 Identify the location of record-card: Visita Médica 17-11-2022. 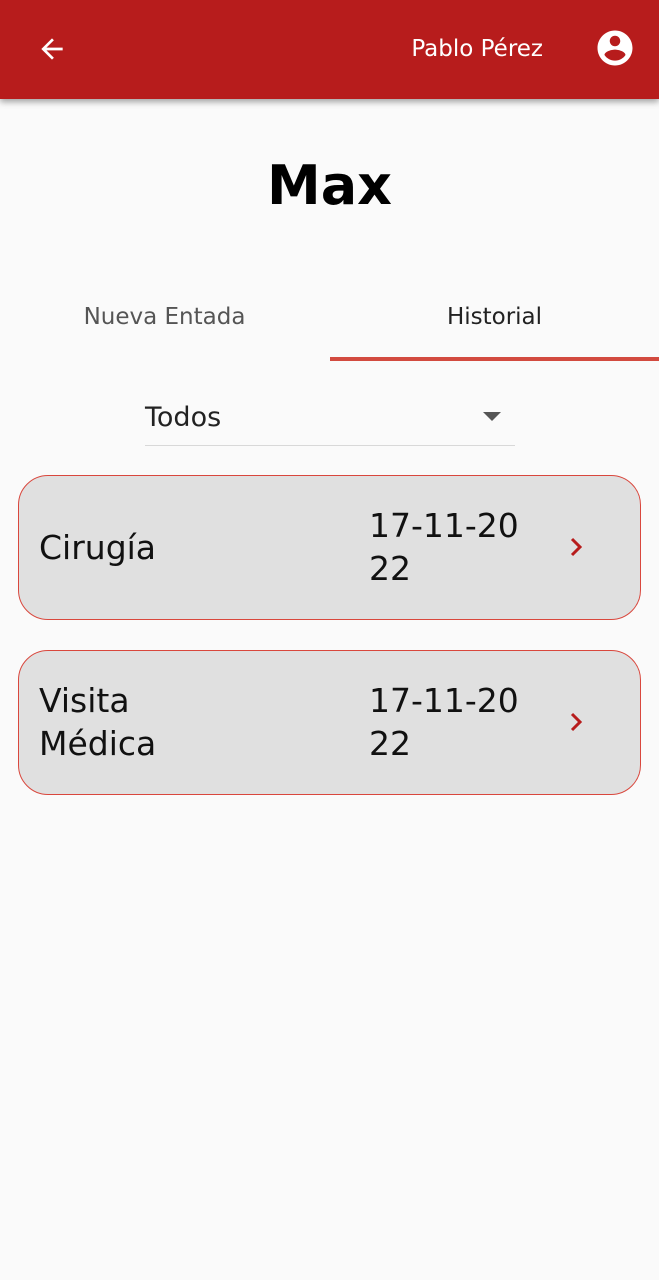
(329, 722).